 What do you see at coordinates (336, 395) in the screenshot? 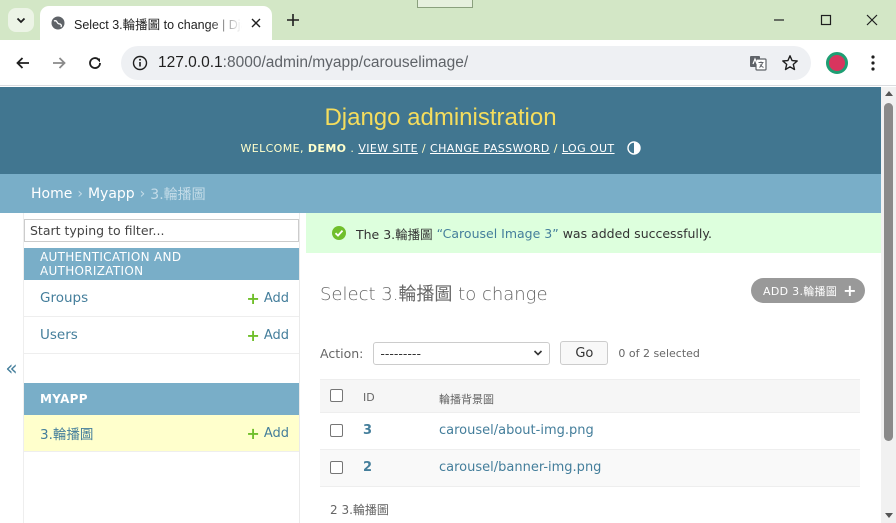
I see `select-all-checkbox` at bounding box center [336, 395].